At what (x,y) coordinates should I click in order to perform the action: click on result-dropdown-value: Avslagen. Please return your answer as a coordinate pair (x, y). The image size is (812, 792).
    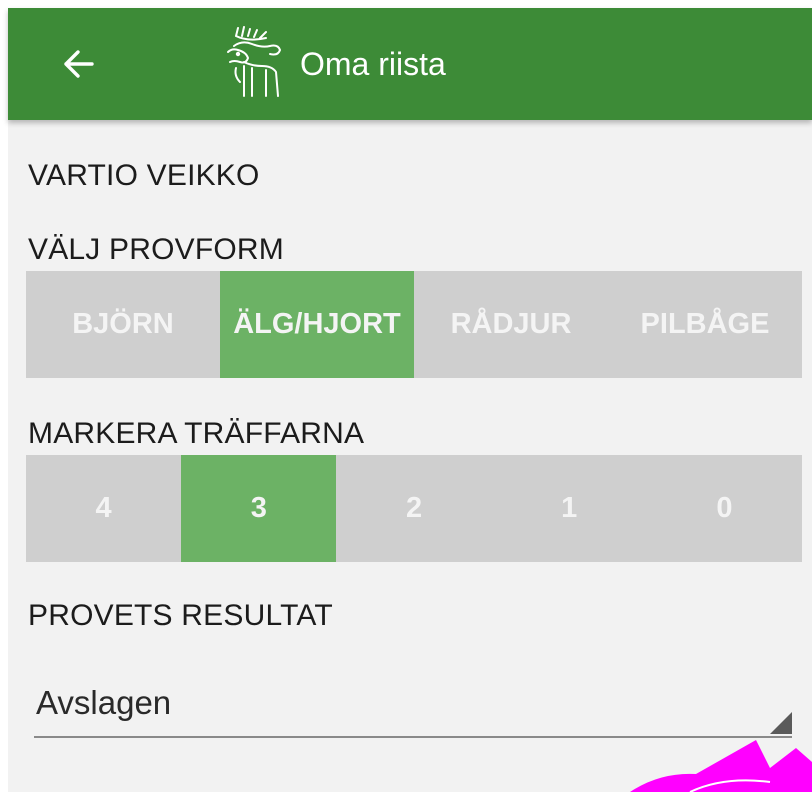
    Looking at the image, I should click on (104, 702).